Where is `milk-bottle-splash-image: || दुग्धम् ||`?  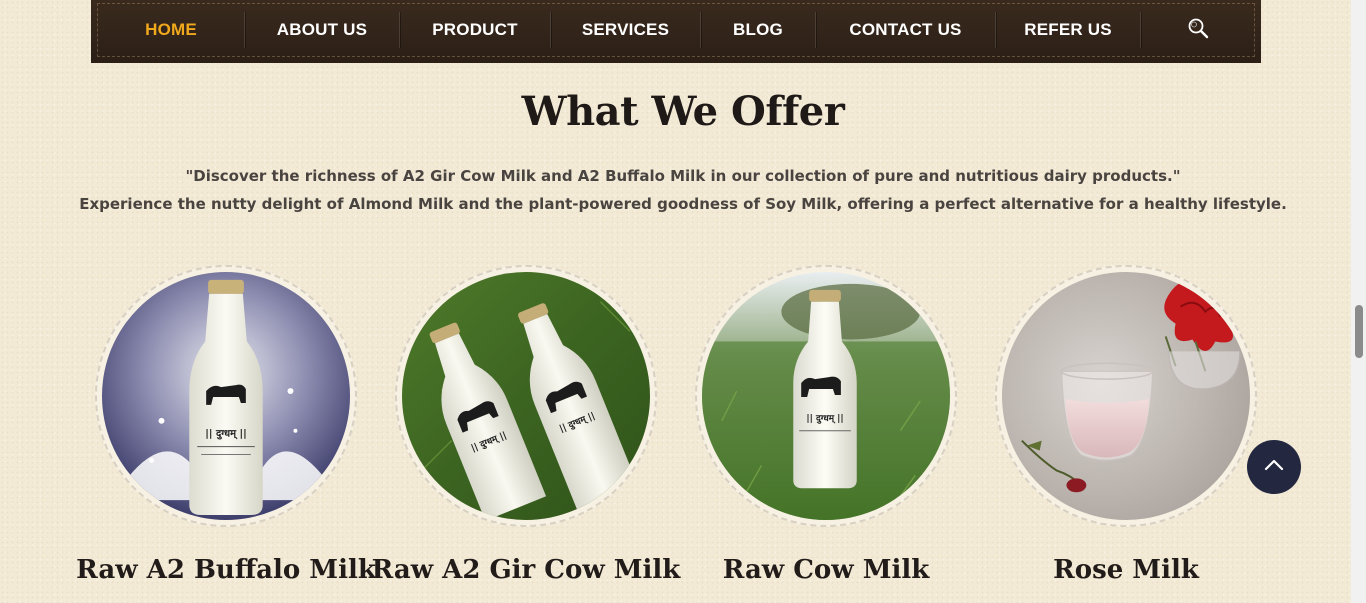
milk-bottle-splash-image: || दुग्धम् || is located at coordinates (226, 396).